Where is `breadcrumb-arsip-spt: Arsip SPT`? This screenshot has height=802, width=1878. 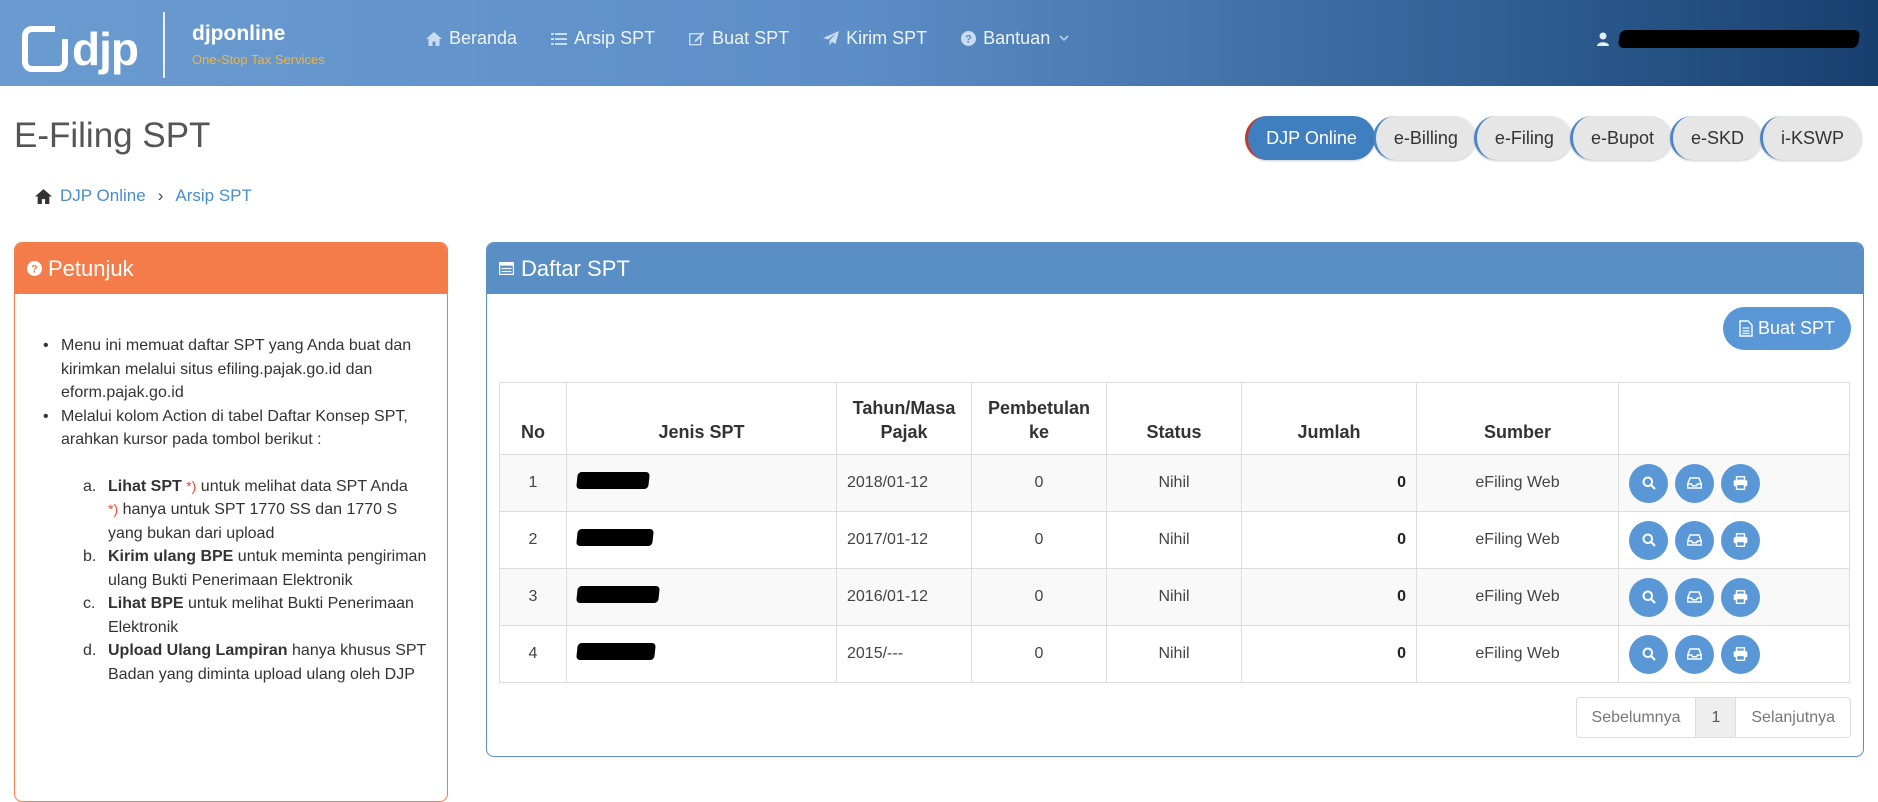 breadcrumb-arsip-spt: Arsip SPT is located at coordinates (213, 196).